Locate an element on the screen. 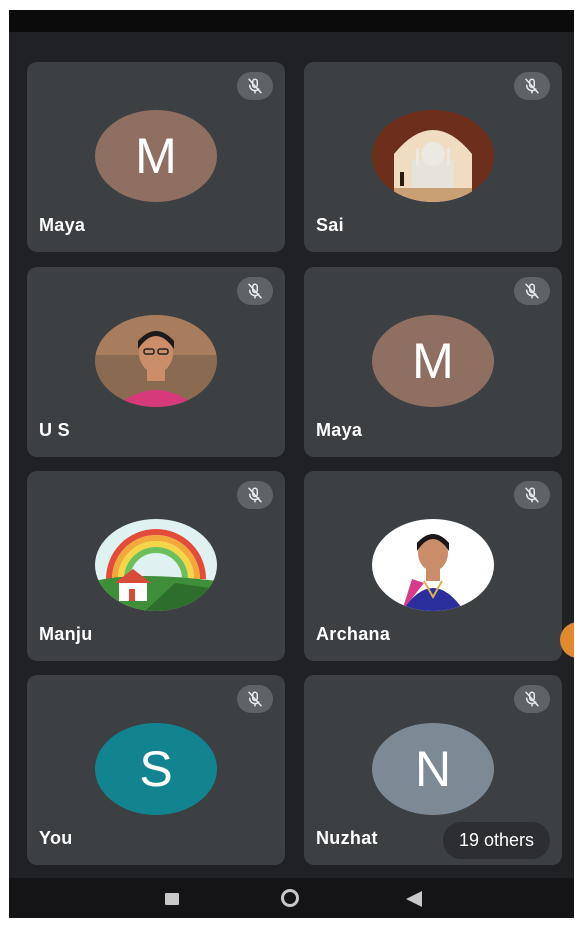  participant-tile: Manju is located at coordinates (156, 566).